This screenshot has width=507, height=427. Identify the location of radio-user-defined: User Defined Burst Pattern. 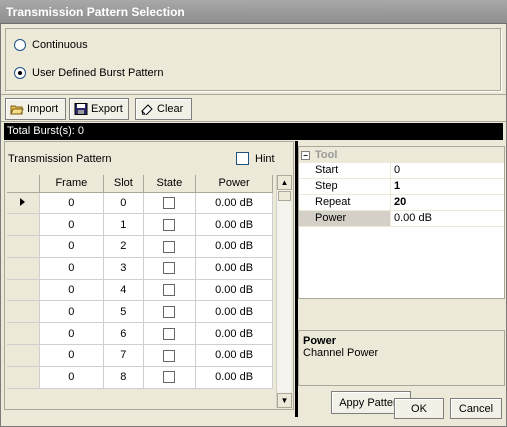
(88, 73).